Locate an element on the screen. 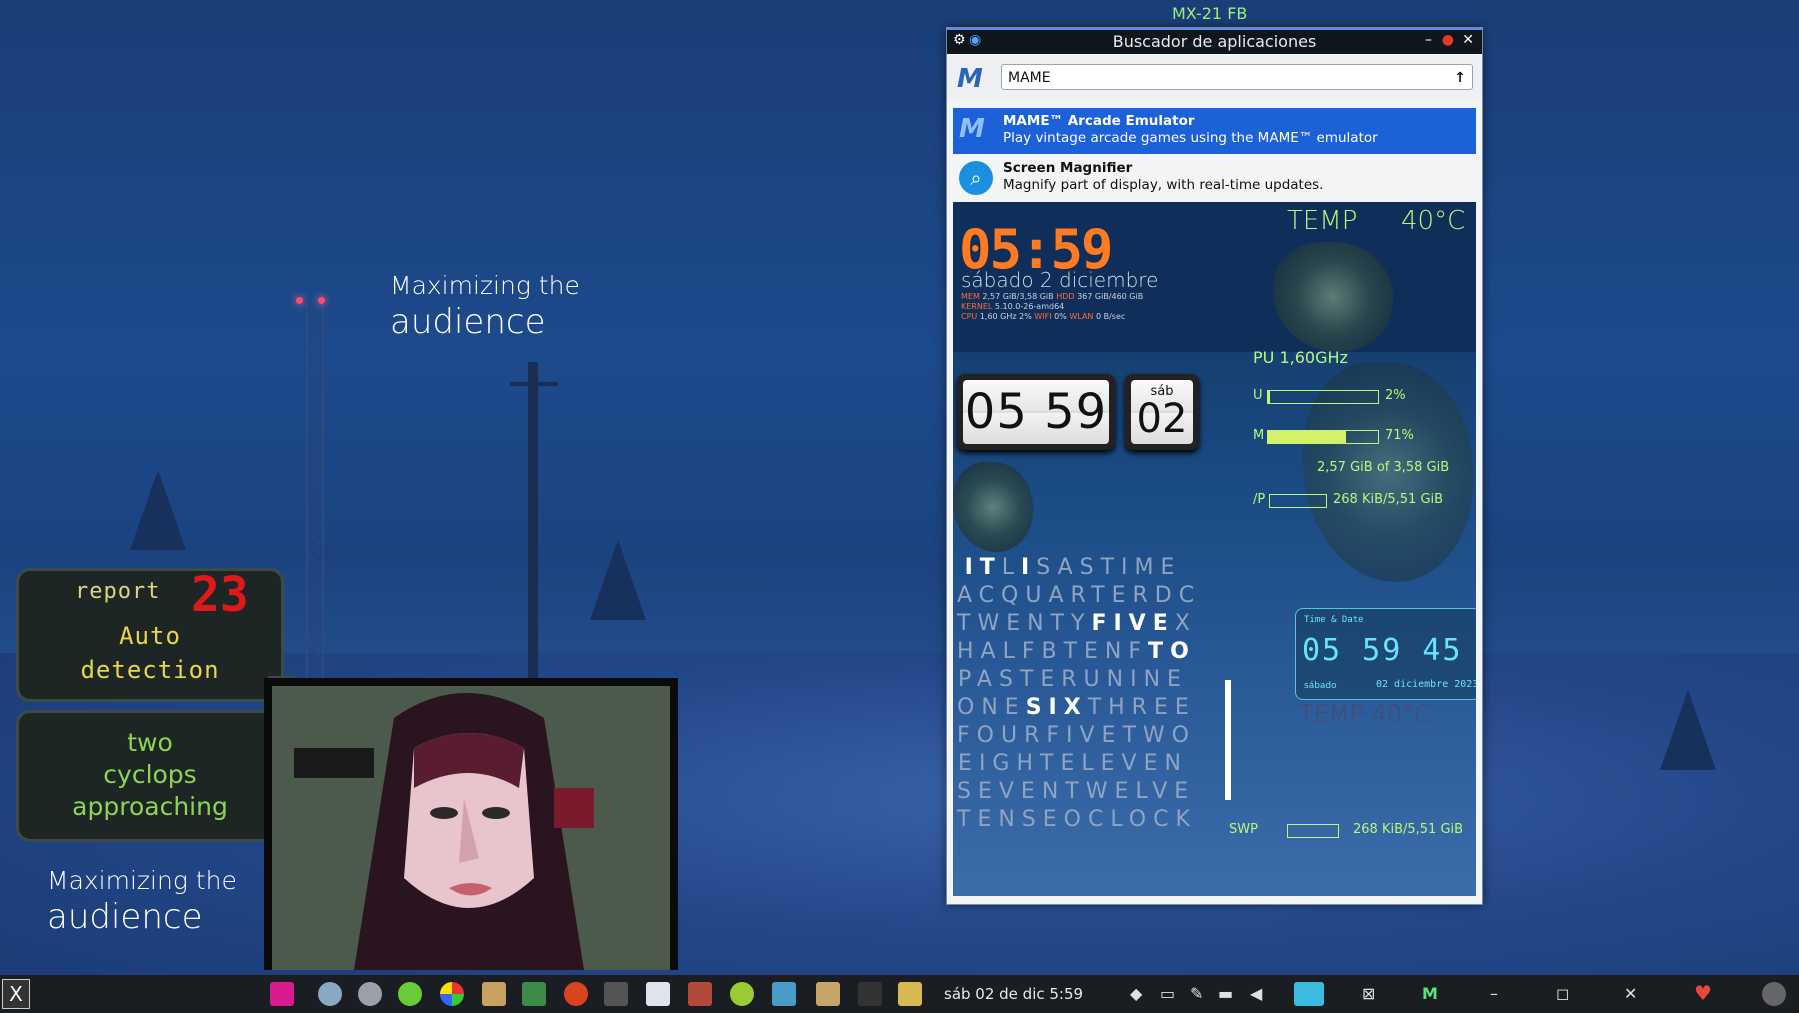 The width and height of the screenshot is (1799, 1013). portrait-illustration is located at coordinates (471, 828).